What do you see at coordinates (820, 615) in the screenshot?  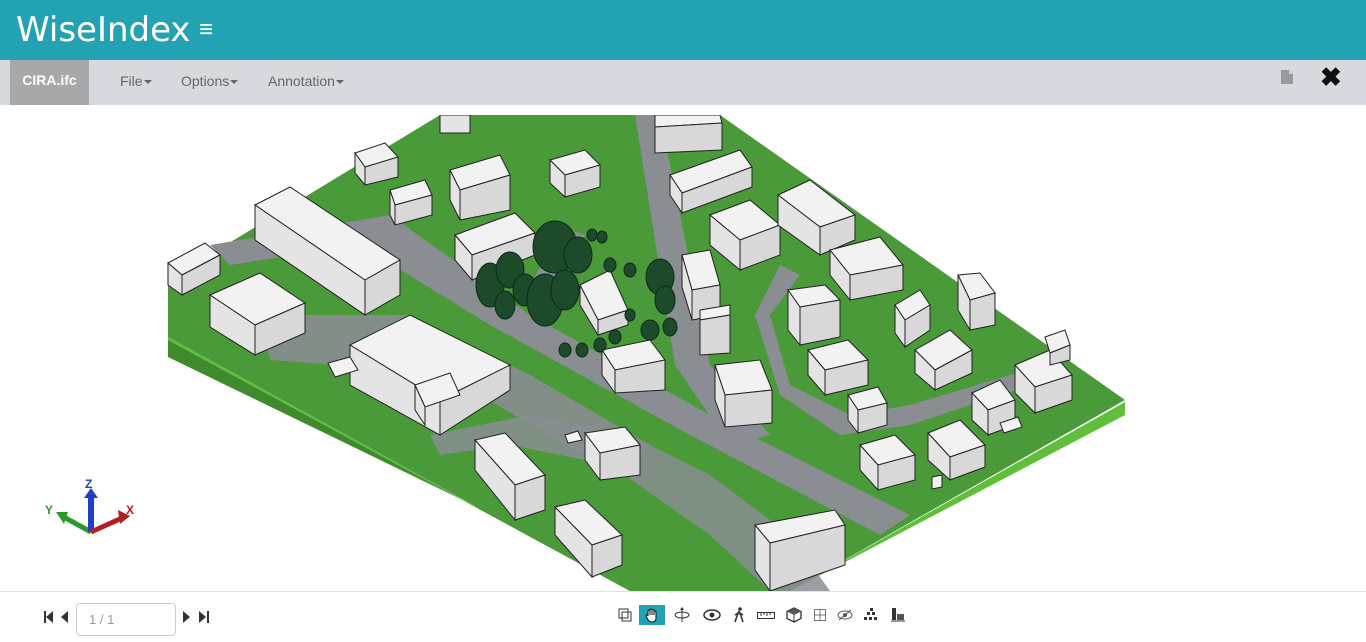 I see `section-icon` at bounding box center [820, 615].